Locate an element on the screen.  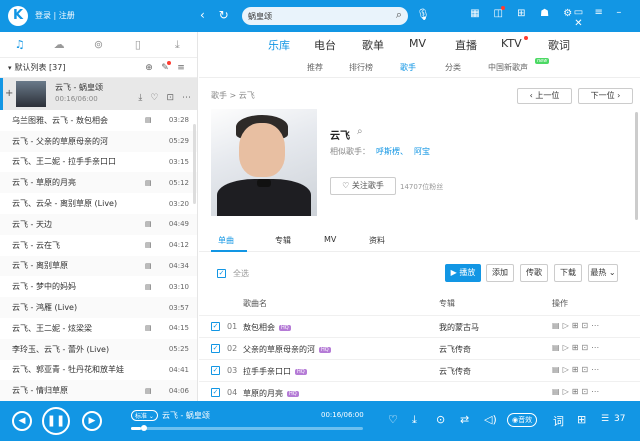
menu-icon: ≡ is located at coordinates (598, 12).